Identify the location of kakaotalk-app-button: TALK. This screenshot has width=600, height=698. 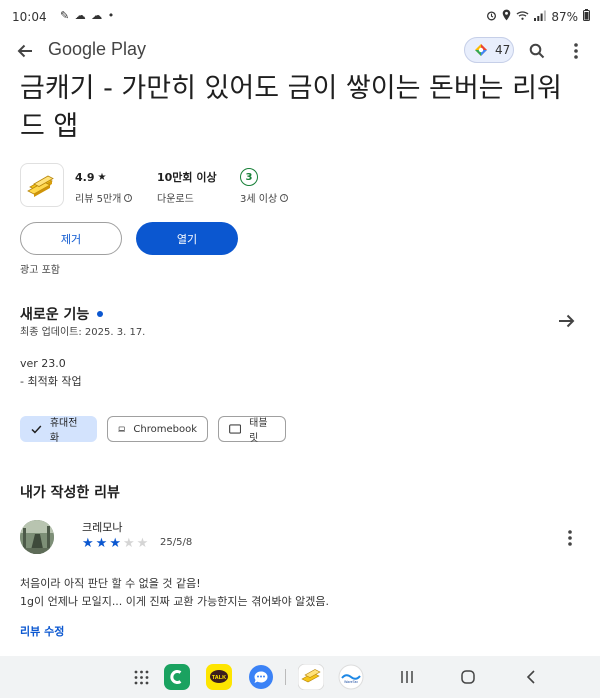
(219, 677).